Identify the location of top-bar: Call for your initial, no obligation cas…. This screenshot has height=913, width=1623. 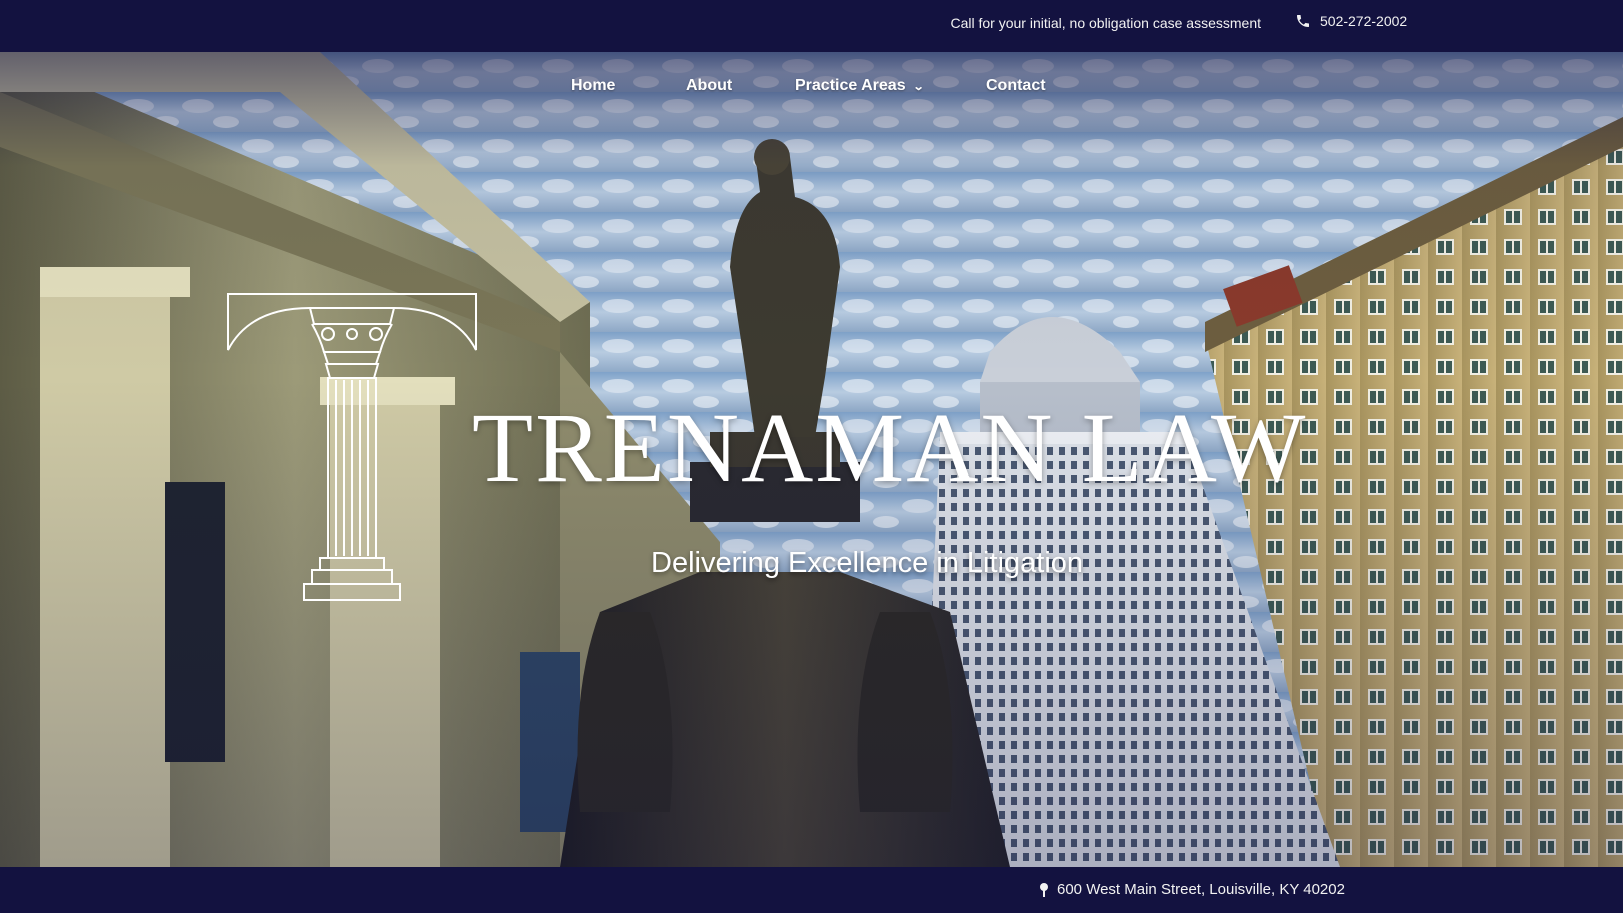
(811, 26).